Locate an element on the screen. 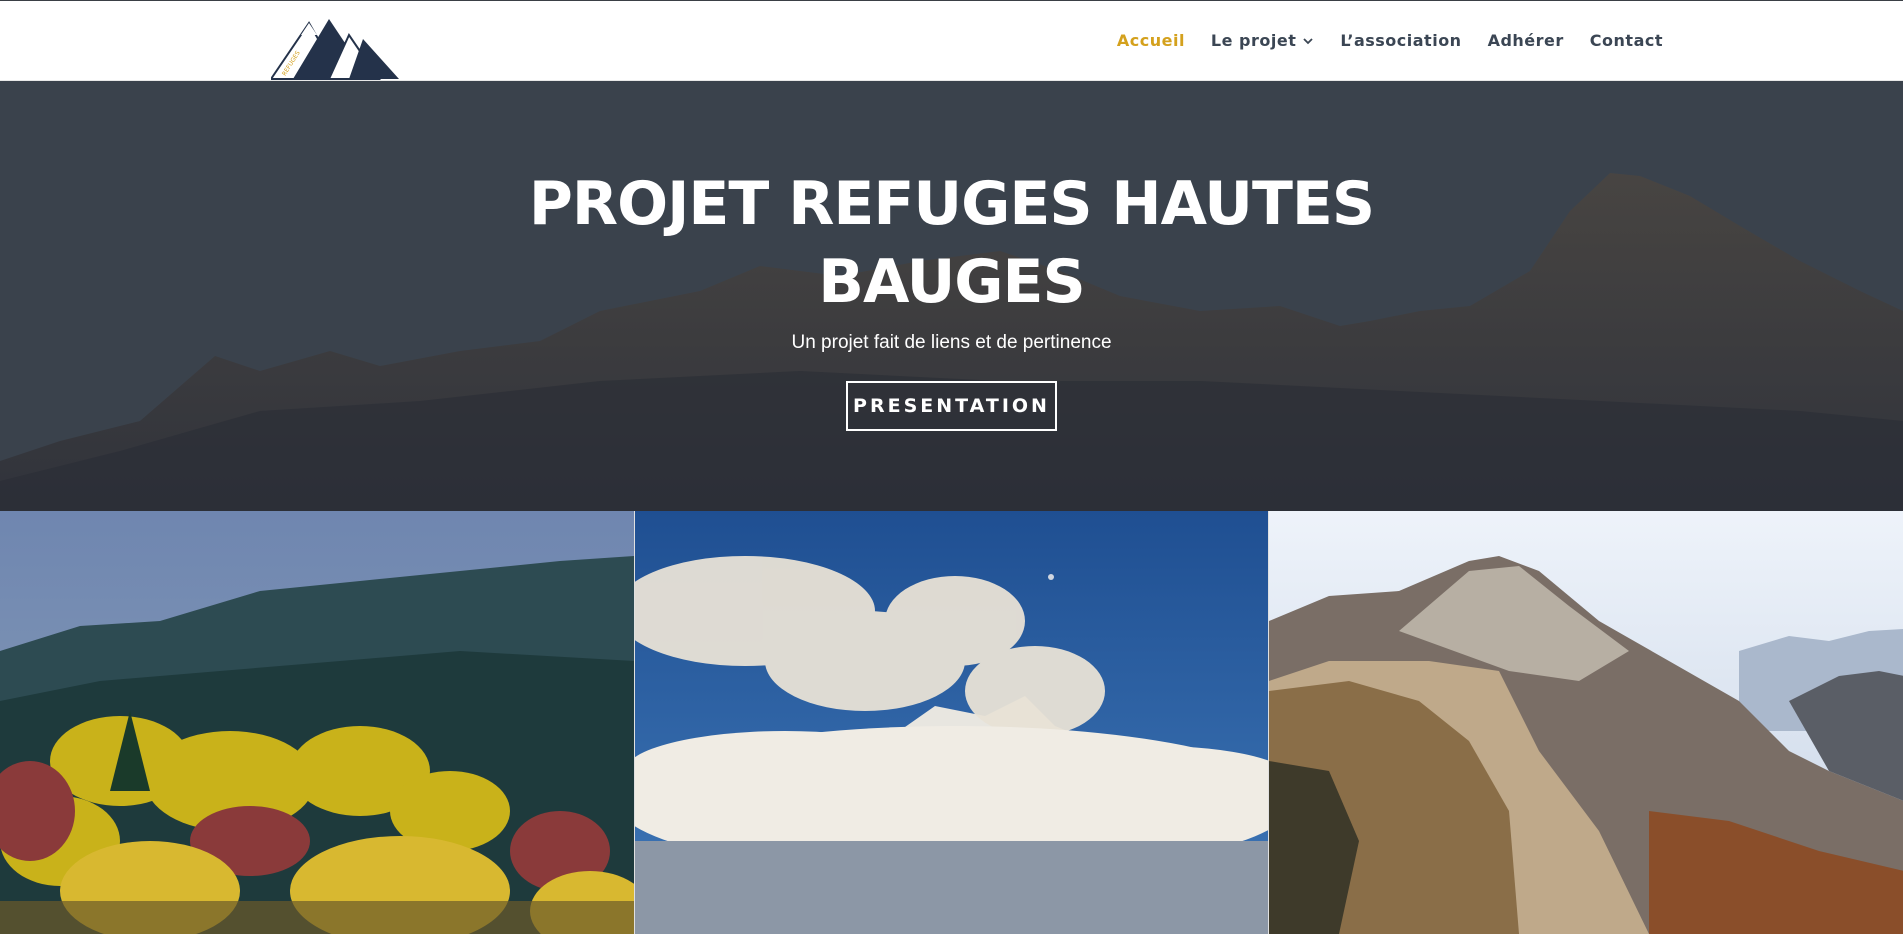 This screenshot has height=934, width=1903. nav-label: Adhérer is located at coordinates (1525, 40).